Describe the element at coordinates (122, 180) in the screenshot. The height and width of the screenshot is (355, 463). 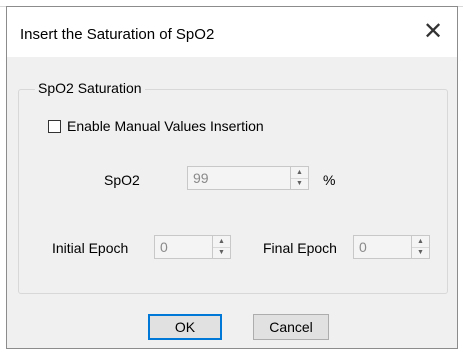
I see `spo2-label: SpO2` at that location.